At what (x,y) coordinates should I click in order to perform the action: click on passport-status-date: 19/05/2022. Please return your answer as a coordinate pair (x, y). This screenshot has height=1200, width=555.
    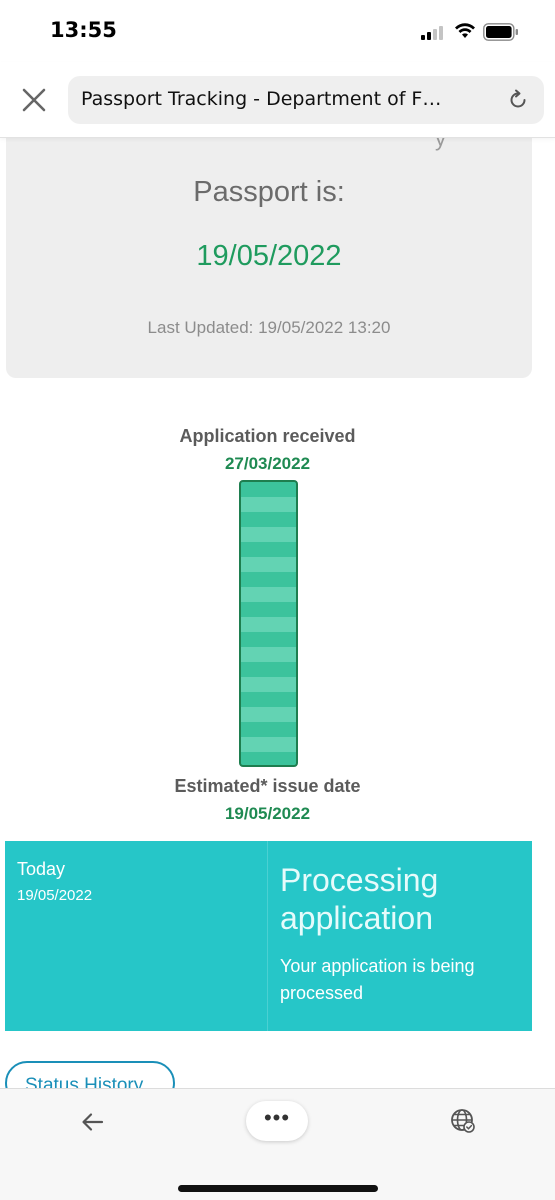
    Looking at the image, I should click on (269, 256).